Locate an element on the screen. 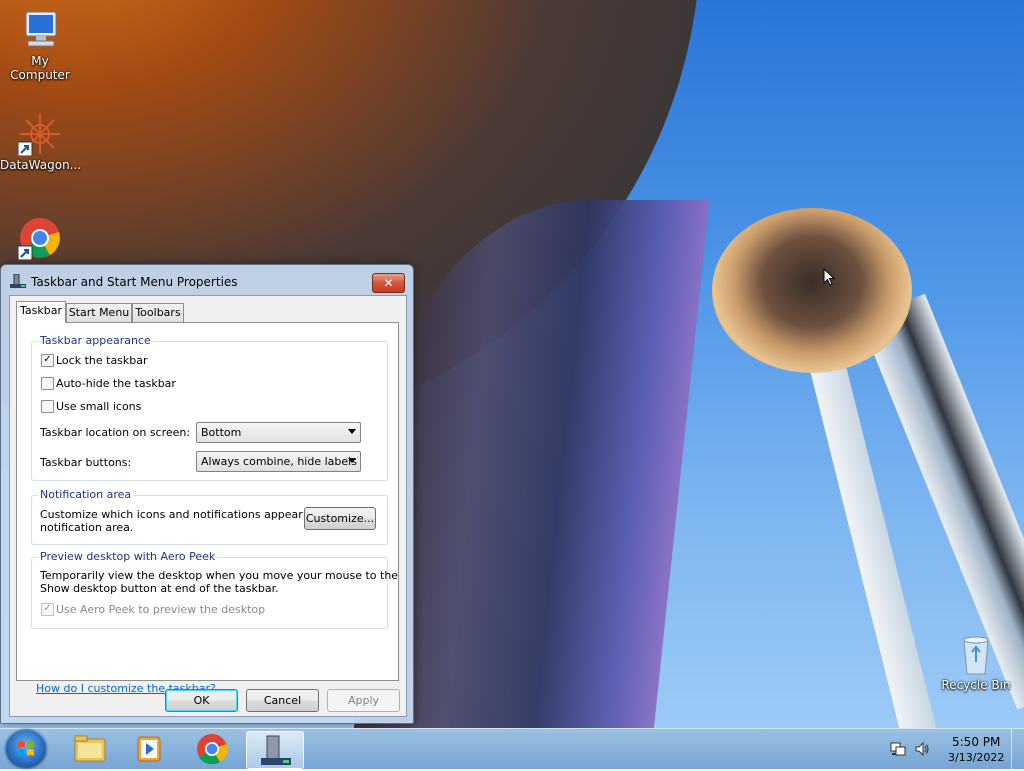 The width and height of the screenshot is (1024, 771). taskbar-buttons-dropdown: Always combine, hide labels is located at coordinates (278, 461).